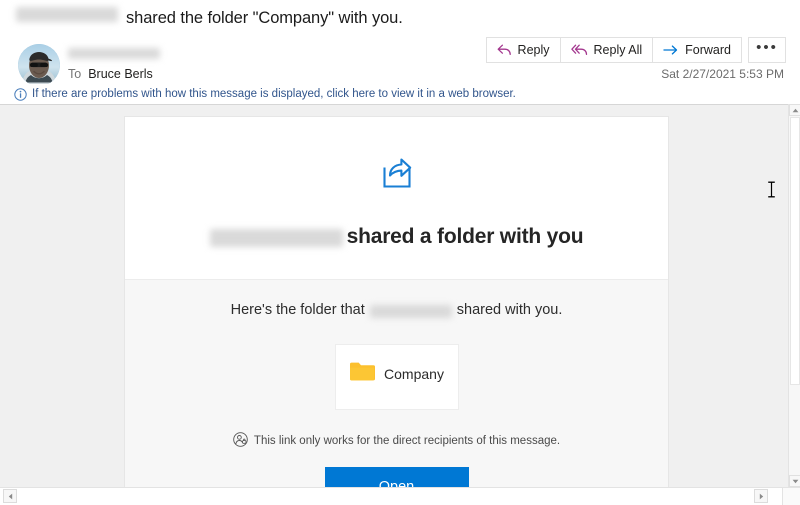 This screenshot has height=505, width=800. What do you see at coordinates (67, 14) in the screenshot?
I see `redacted-sender-name-subject` at bounding box center [67, 14].